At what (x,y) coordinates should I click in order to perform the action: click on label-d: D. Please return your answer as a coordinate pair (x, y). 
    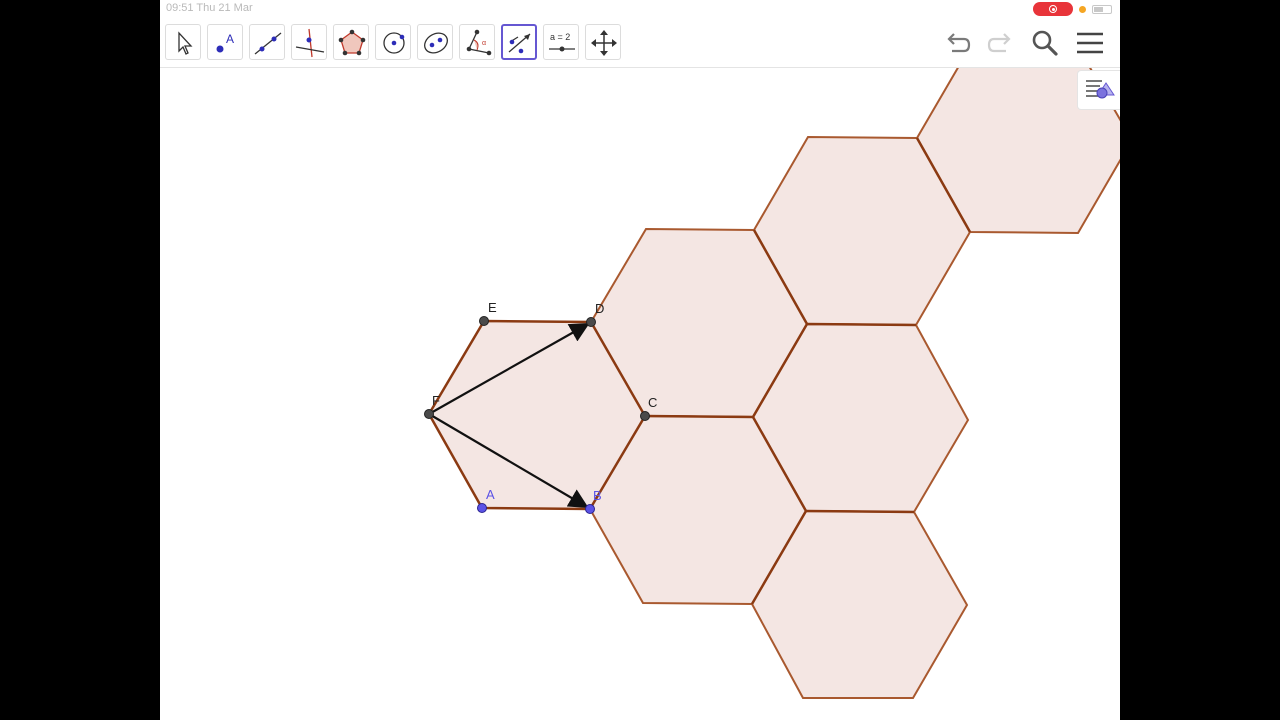
    Looking at the image, I should click on (599, 308).